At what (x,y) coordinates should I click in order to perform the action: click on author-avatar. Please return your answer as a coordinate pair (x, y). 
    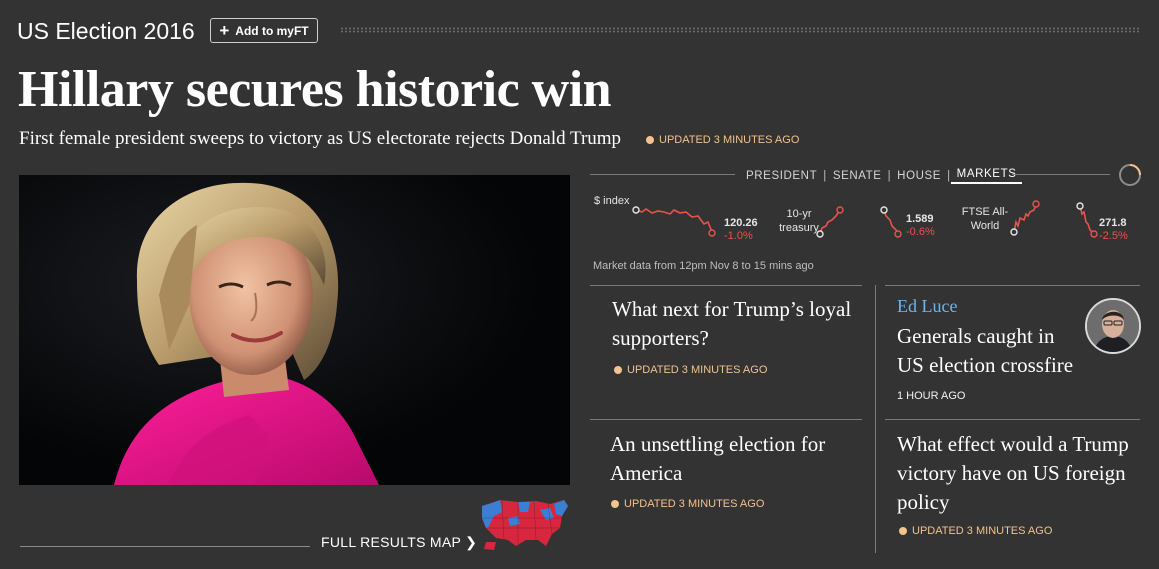
    Looking at the image, I should click on (1113, 326).